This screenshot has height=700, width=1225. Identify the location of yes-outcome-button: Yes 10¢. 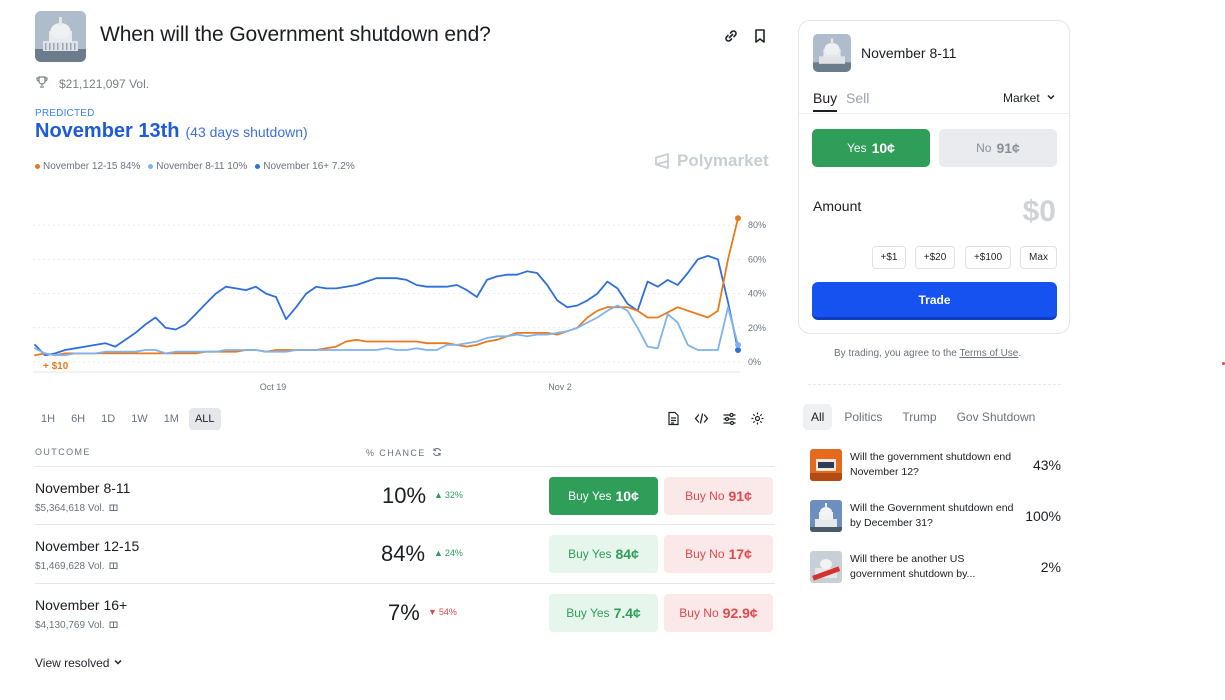
(871, 148).